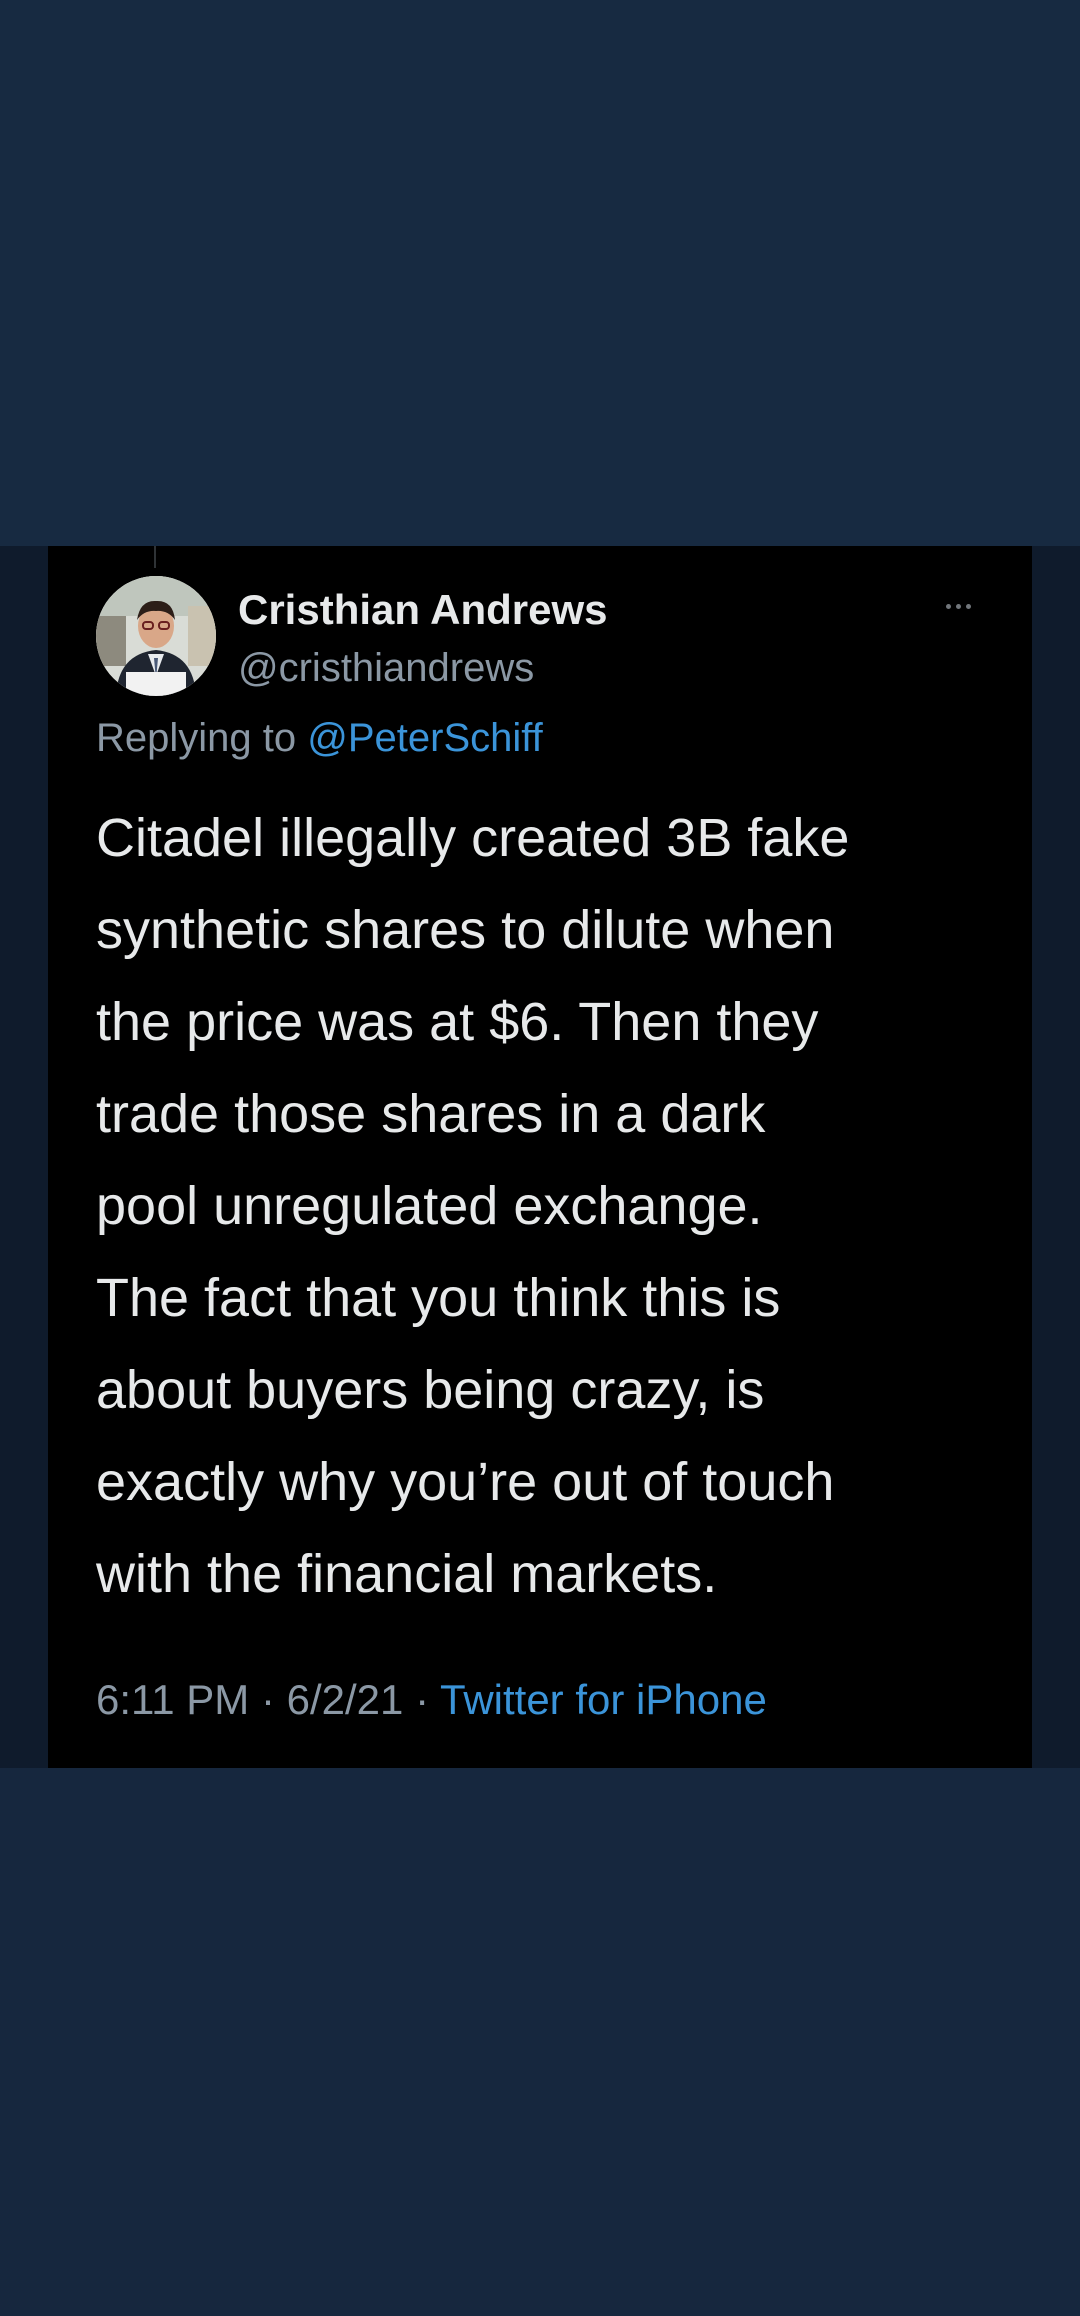  I want to click on tweet-text-line: Citadel illegally created 3B fake, so click(473, 838).